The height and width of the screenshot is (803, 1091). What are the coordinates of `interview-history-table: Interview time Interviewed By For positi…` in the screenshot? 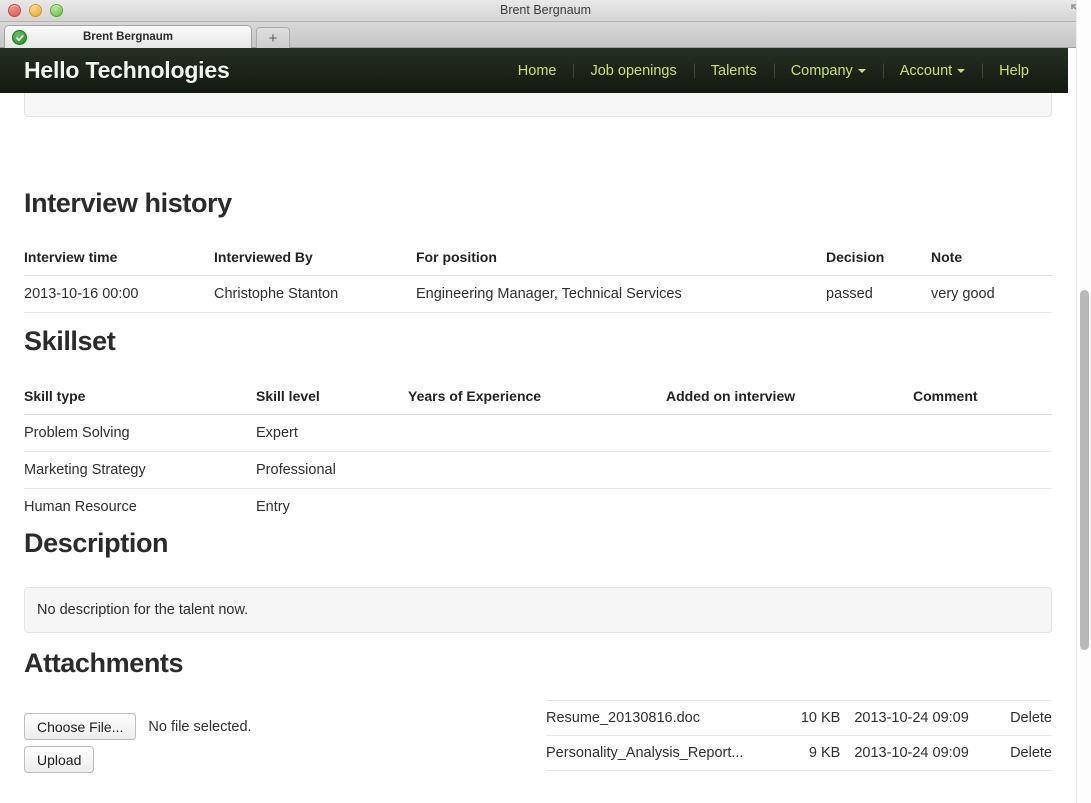 It's located at (538, 281).